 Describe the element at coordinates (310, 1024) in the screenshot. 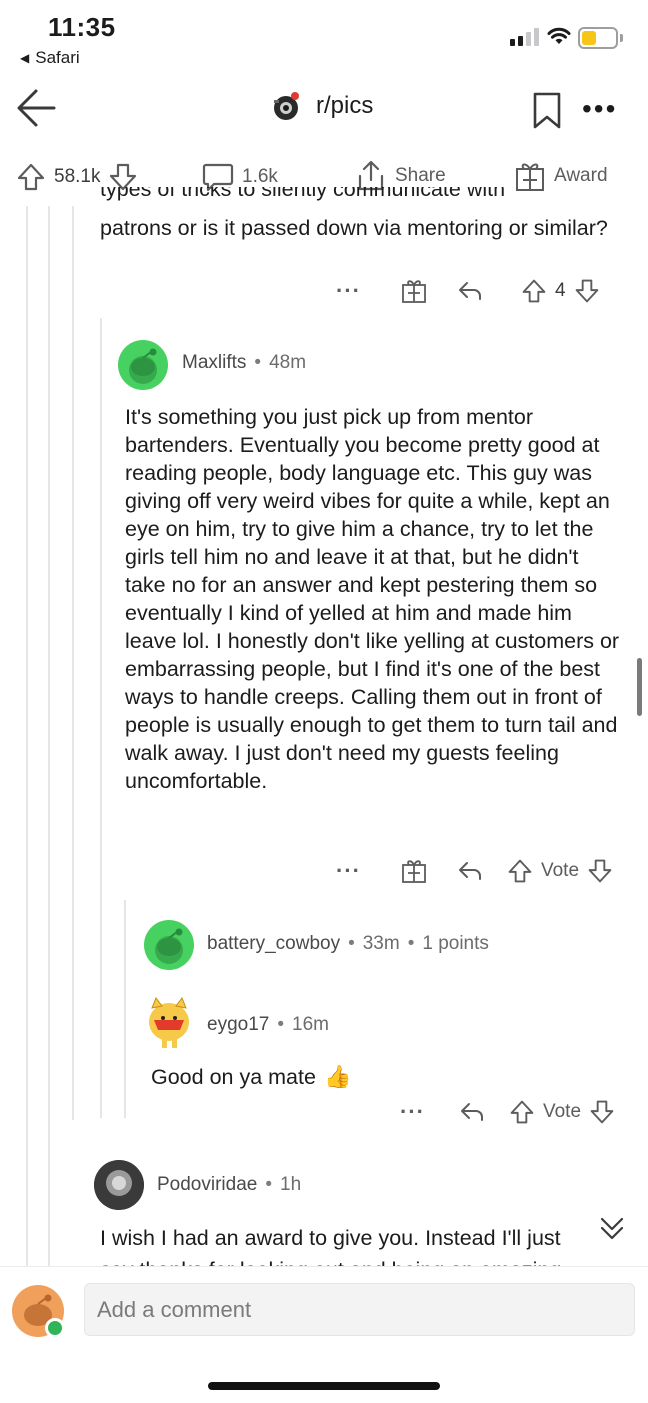

I see `comment-age: 16m` at that location.